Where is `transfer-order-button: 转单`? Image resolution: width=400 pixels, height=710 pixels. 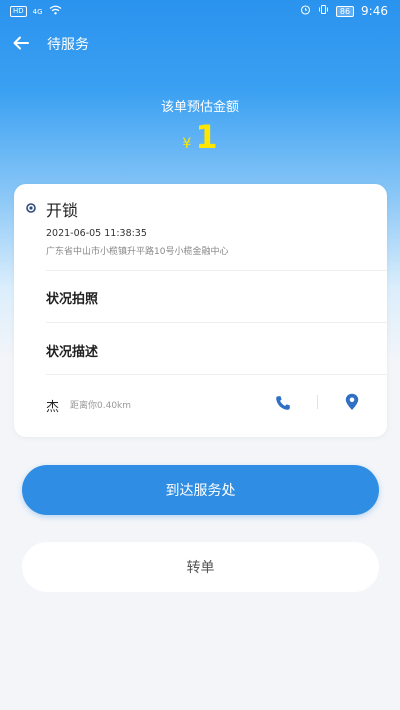 transfer-order-button: 转单 is located at coordinates (200, 567).